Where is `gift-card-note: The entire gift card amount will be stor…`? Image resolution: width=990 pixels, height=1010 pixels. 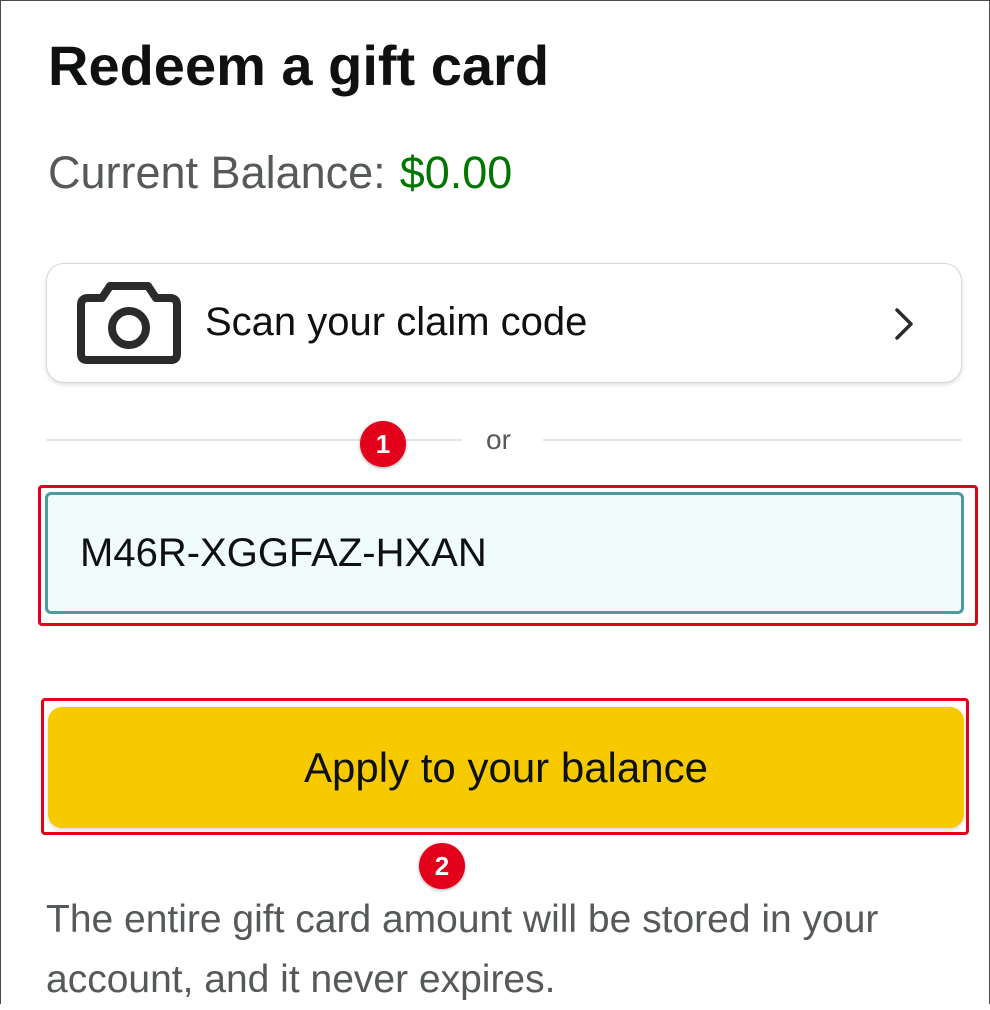
gift-card-note: The entire gift card amount will be stor… is located at coordinates (462, 949).